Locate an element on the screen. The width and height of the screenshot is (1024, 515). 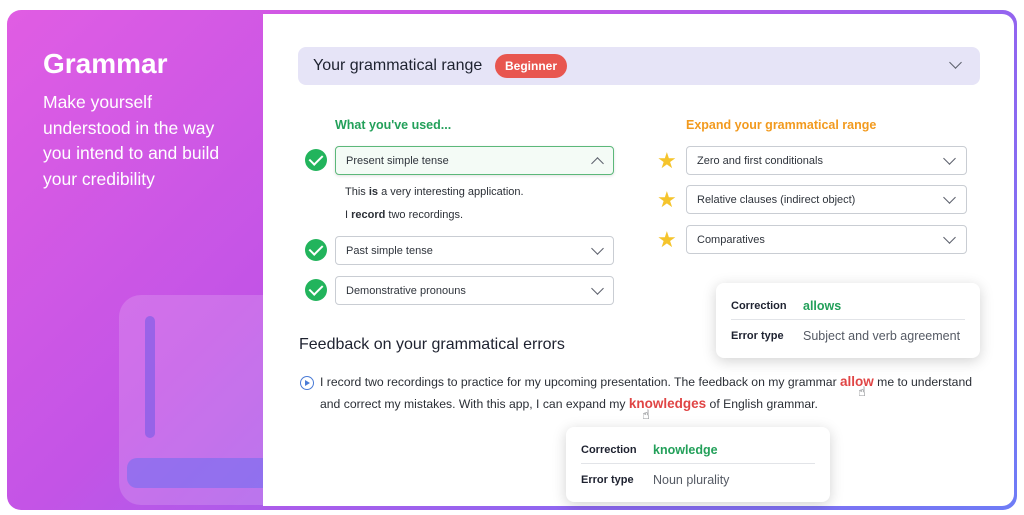
correction-value: allows is located at coordinates (822, 306).